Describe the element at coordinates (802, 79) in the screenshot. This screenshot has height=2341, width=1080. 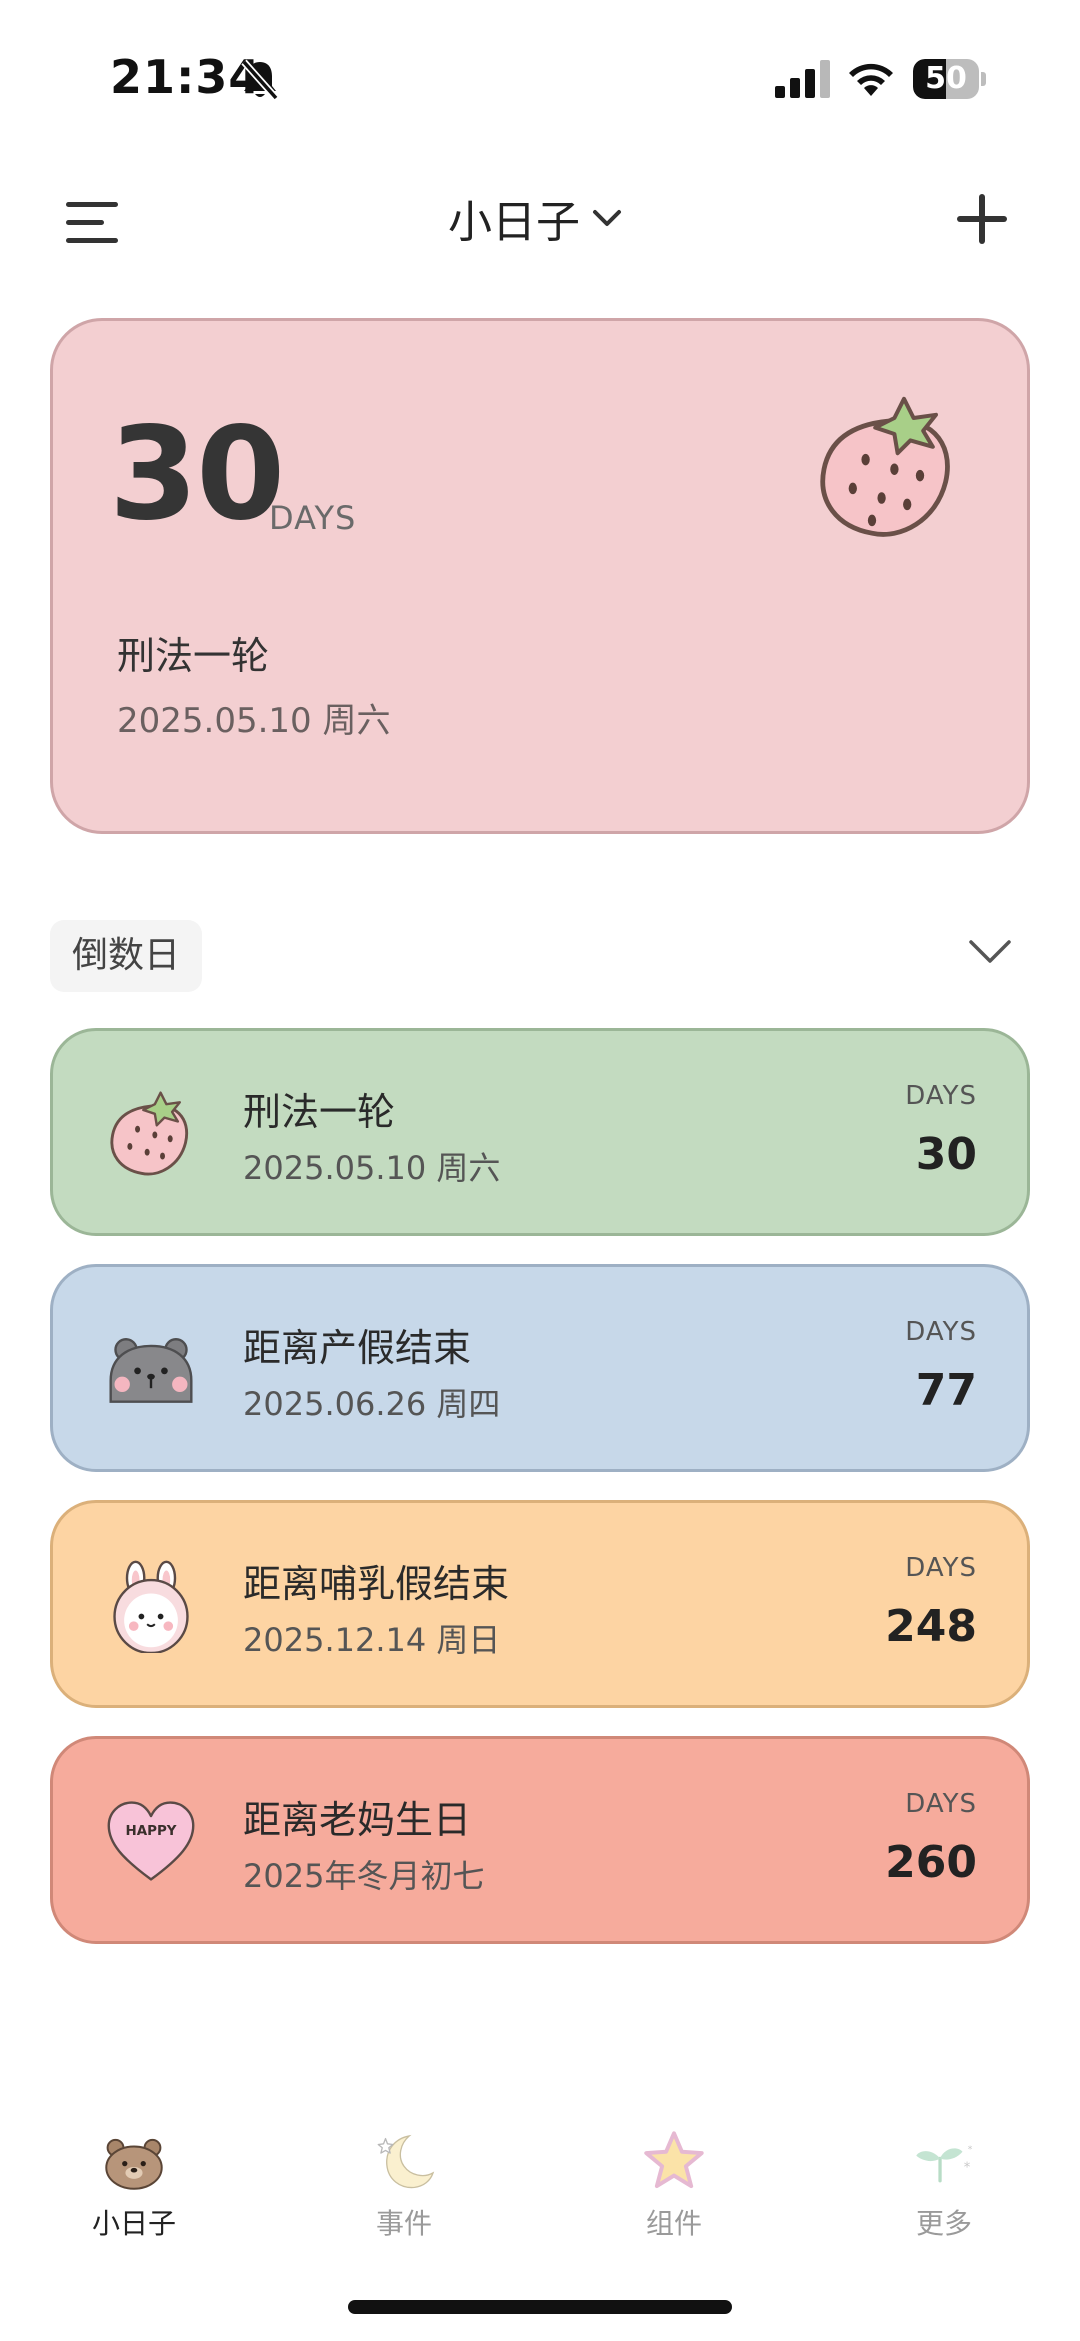
I see `cellular-signal-icon` at that location.